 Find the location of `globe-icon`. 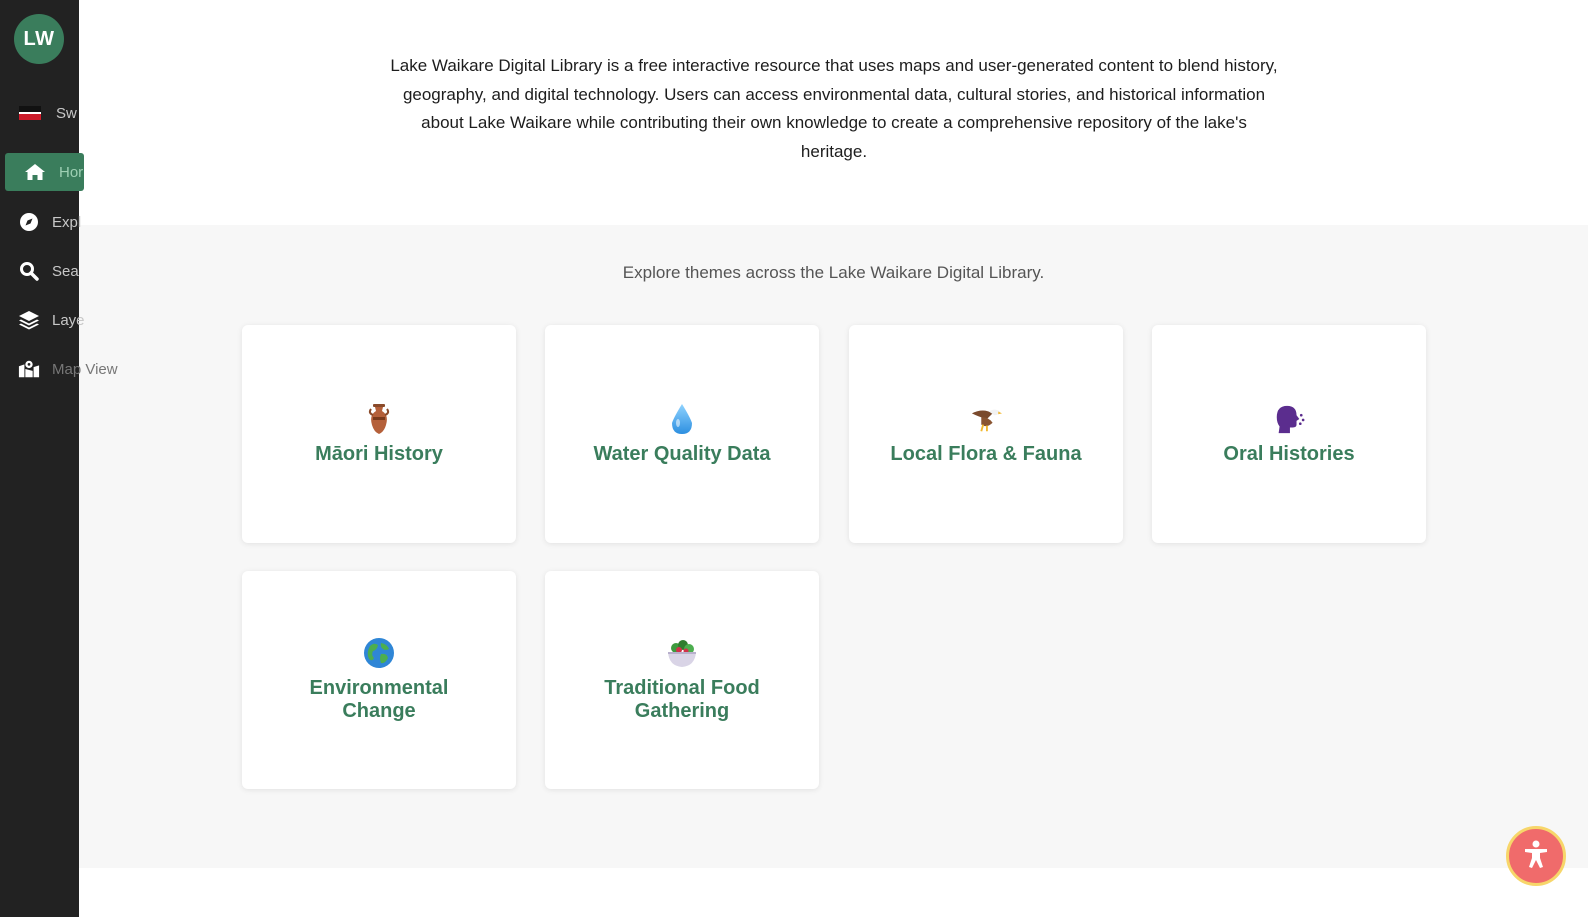

globe-icon is located at coordinates (379, 653).